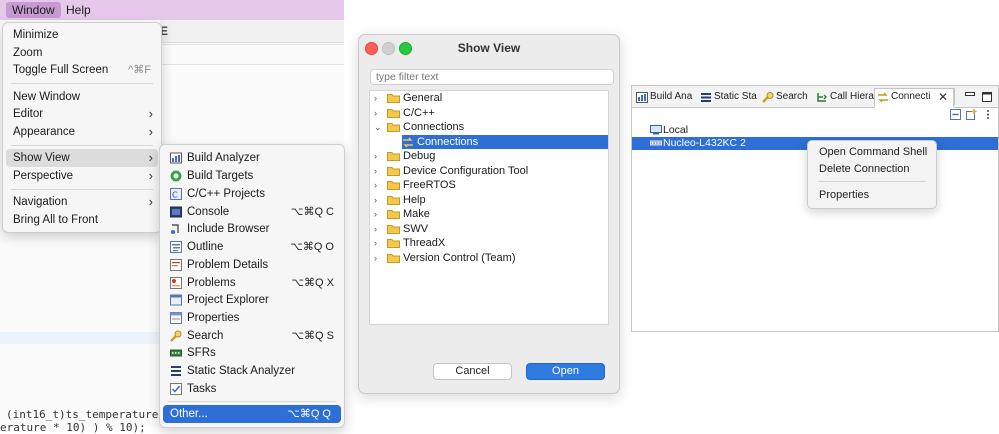  What do you see at coordinates (914, 98) in the screenshot?
I see `tab-connections: Connecti ✕` at bounding box center [914, 98].